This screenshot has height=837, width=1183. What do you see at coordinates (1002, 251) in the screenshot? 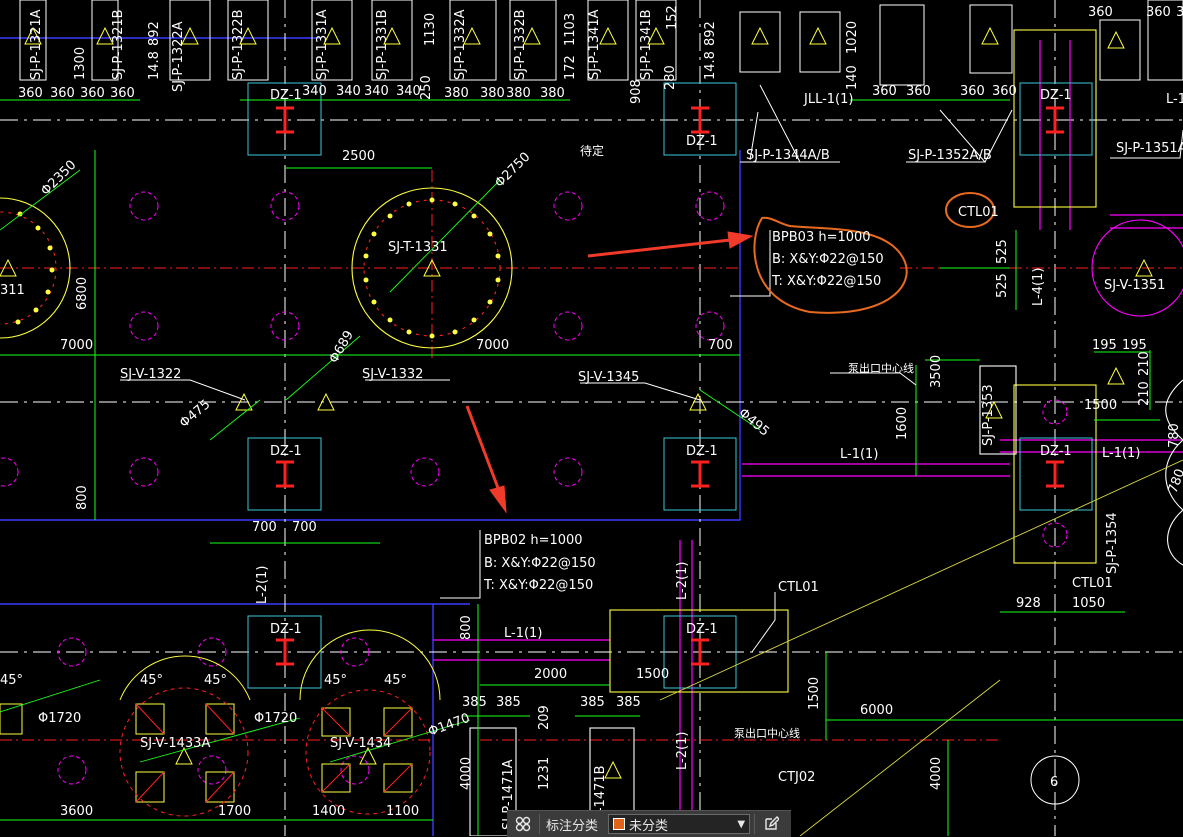
I see `dim-525-a: 525` at bounding box center [1002, 251].